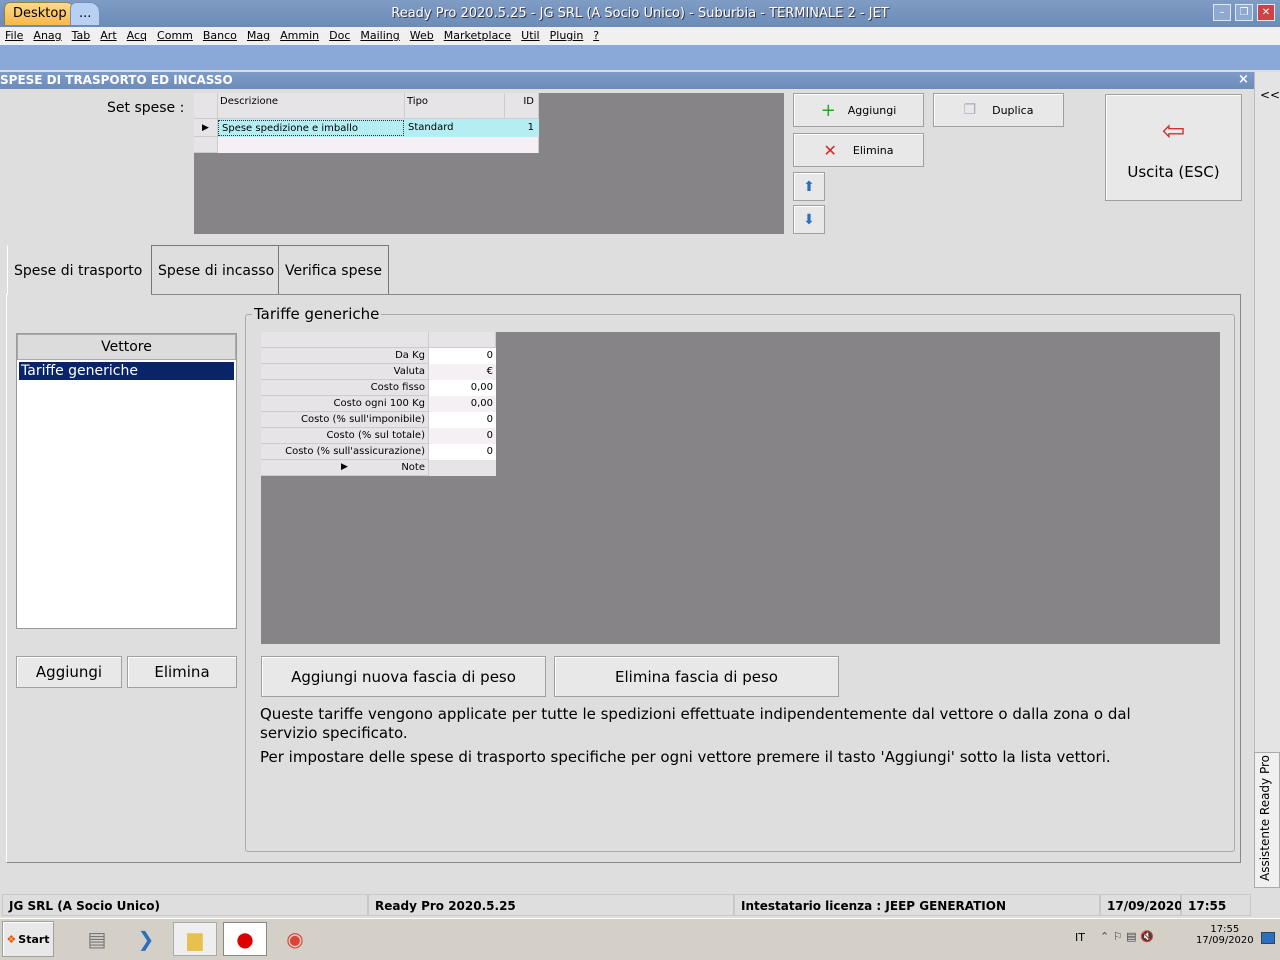  I want to click on tray-date: 17/09/2020, so click(1225, 940).